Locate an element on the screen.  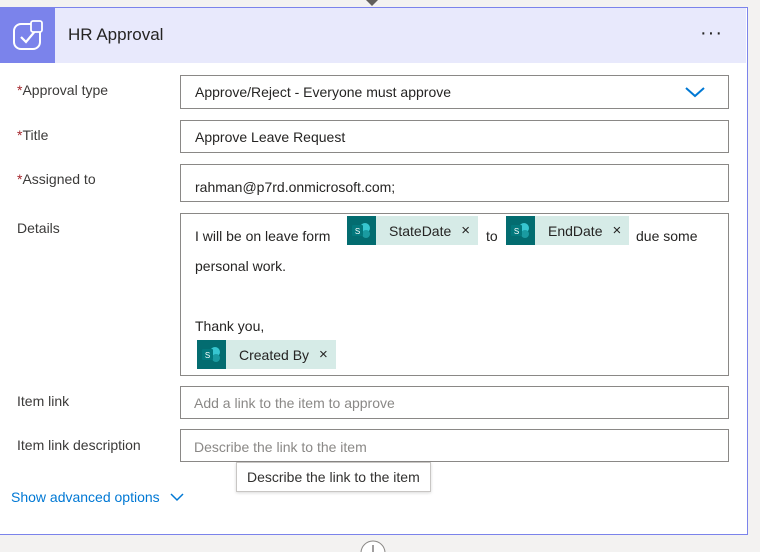
advanced-label: Show advanced options is located at coordinates (85, 497).